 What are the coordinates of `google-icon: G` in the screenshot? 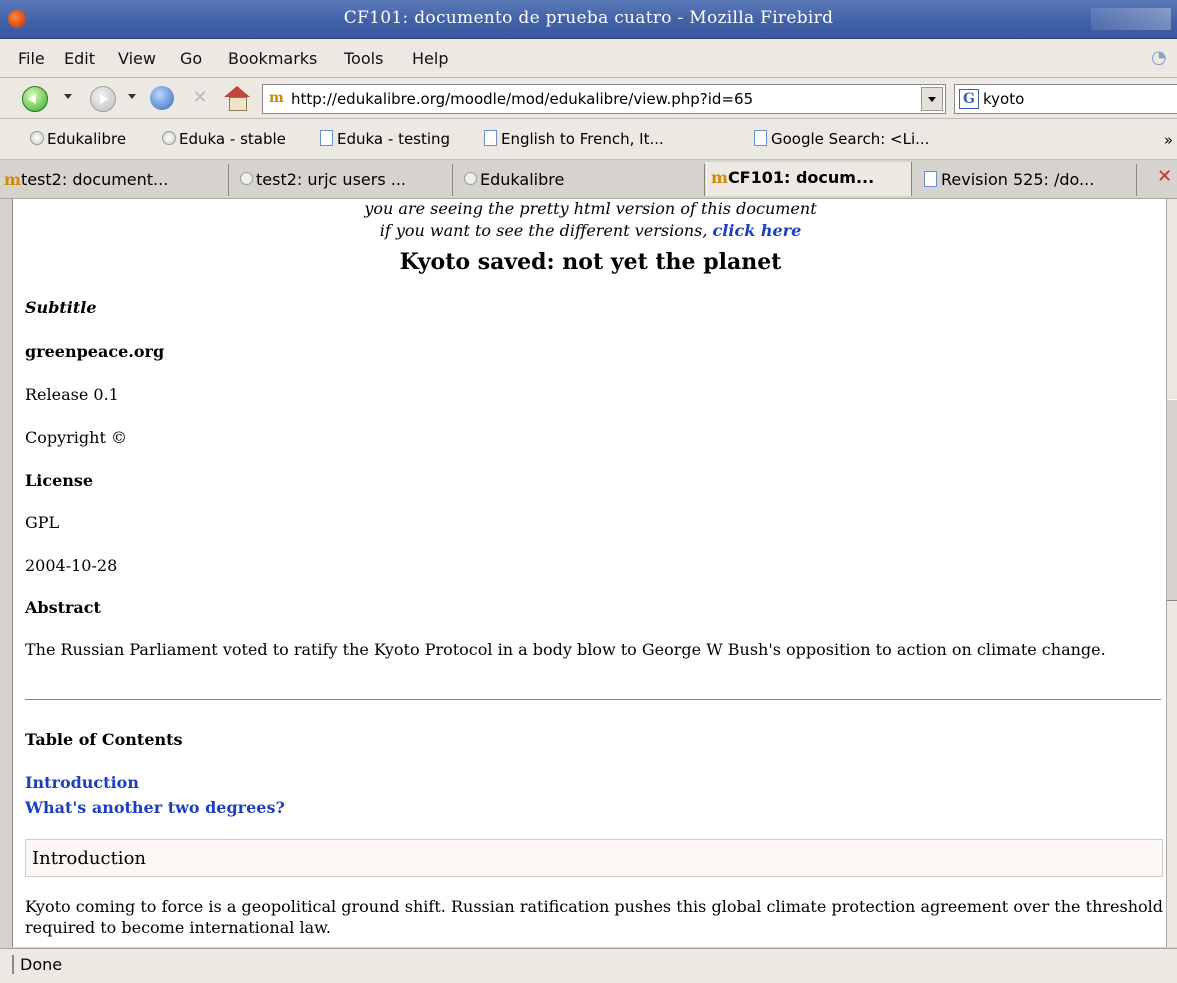 It's located at (969, 99).